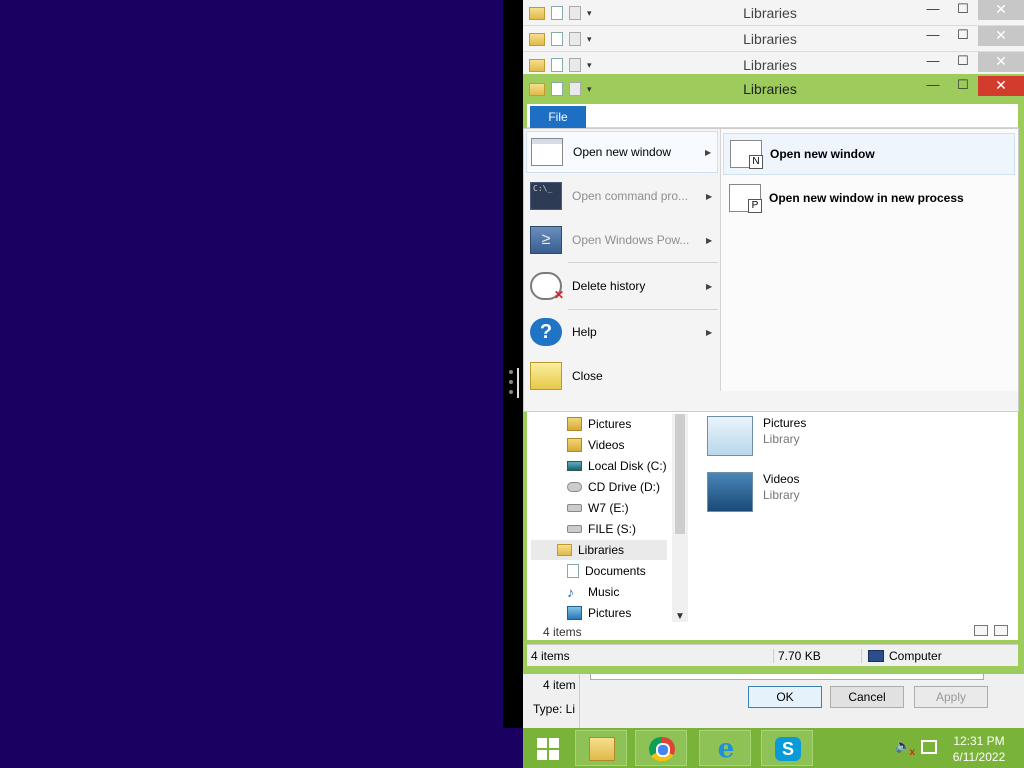 The height and width of the screenshot is (768, 1024). Describe the element at coordinates (772, 655) in the screenshot. I see `status-bar: 4 items 7.70 KB Computer` at that location.